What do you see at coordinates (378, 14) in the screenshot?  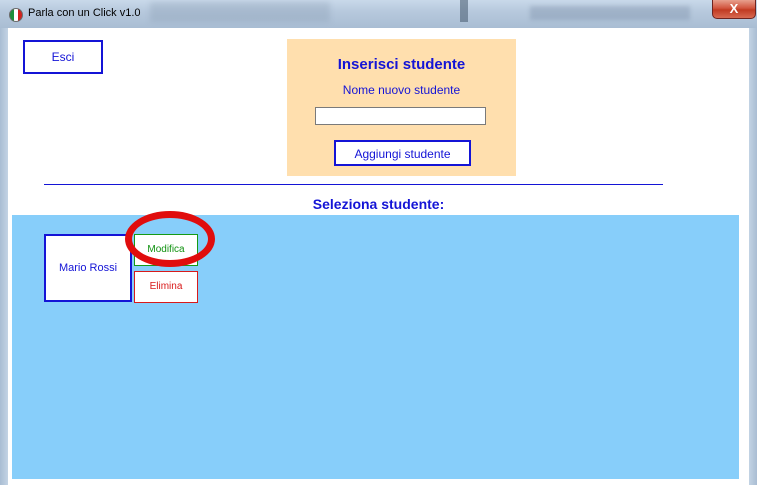 I see `title-bar: Parla con un Click v1.0 X` at bounding box center [378, 14].